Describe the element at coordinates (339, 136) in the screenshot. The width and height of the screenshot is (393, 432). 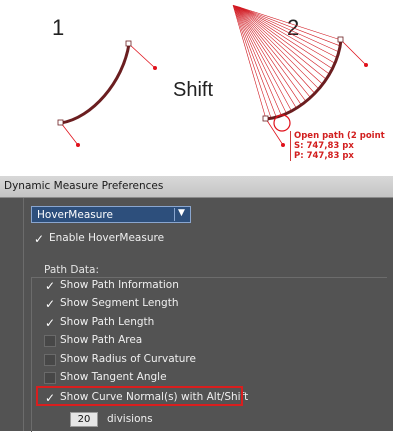
I see `path-info-title: Open path (2 point` at that location.